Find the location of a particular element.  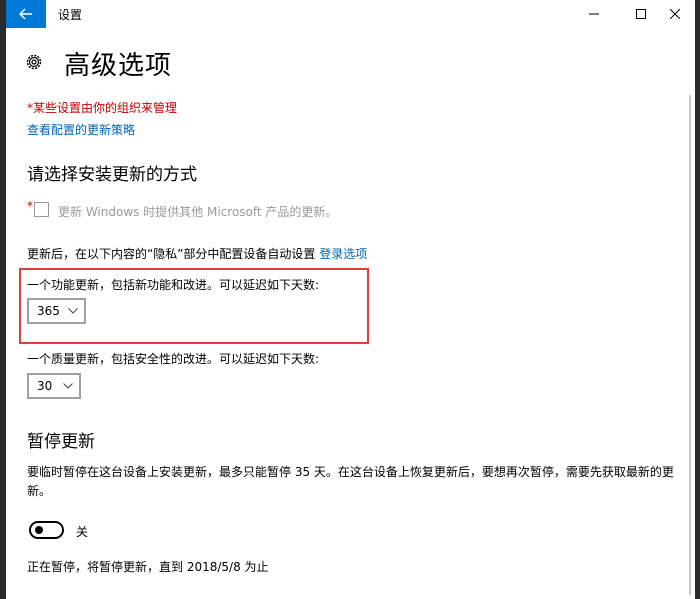

feature-deferral-value: 365 is located at coordinates (48, 311).